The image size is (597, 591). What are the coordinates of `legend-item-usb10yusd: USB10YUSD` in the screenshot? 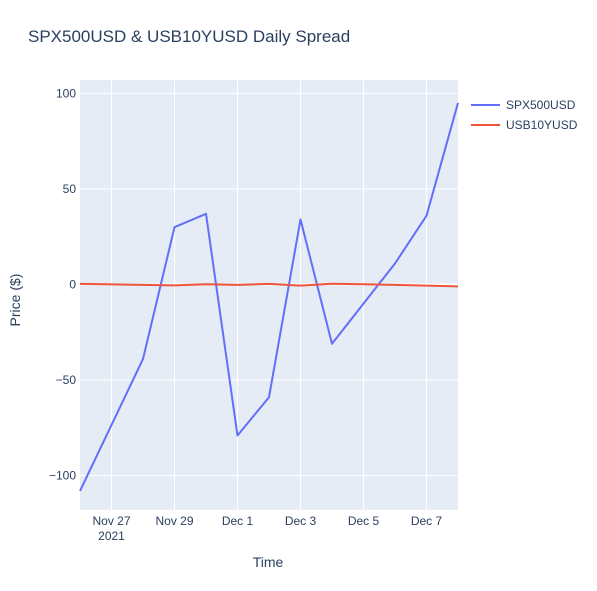 It's located at (524, 125).